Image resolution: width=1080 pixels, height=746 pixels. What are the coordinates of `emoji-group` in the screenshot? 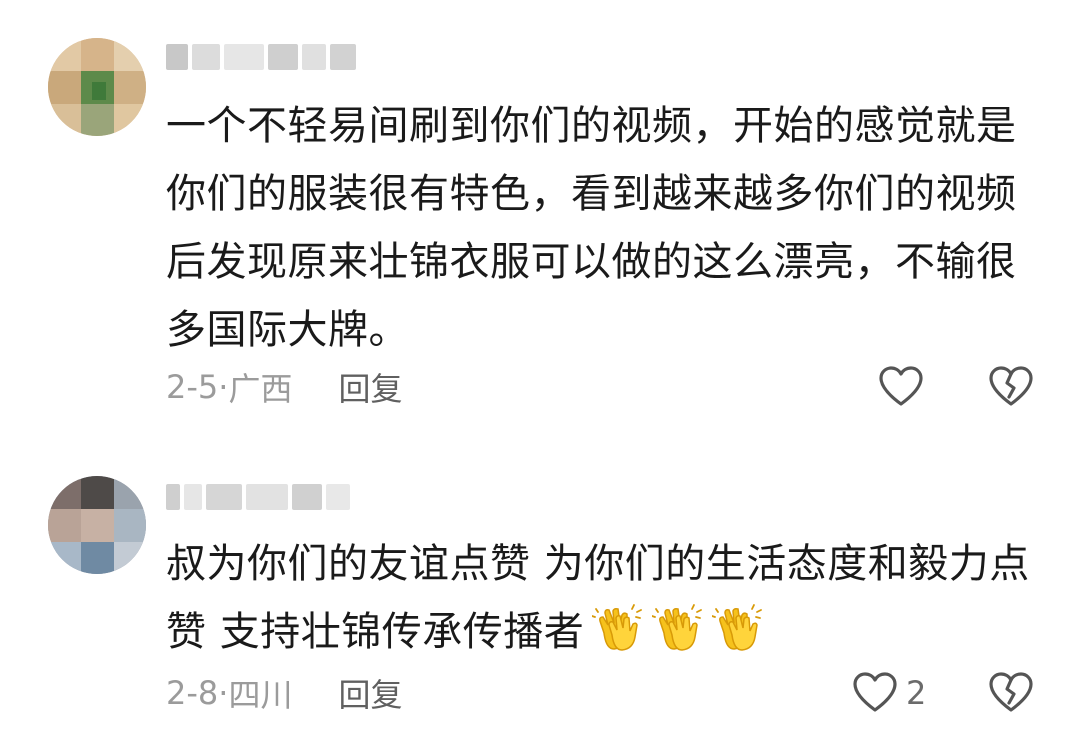 It's located at (674, 629).